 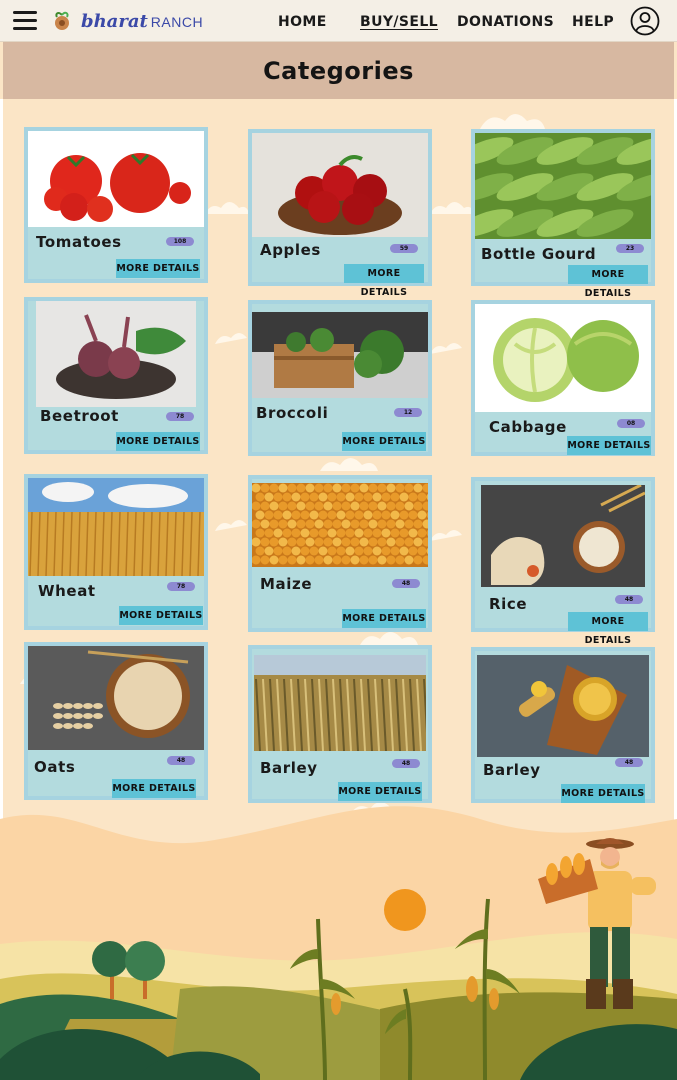 I want to click on count-badge: 12, so click(x=408, y=412).